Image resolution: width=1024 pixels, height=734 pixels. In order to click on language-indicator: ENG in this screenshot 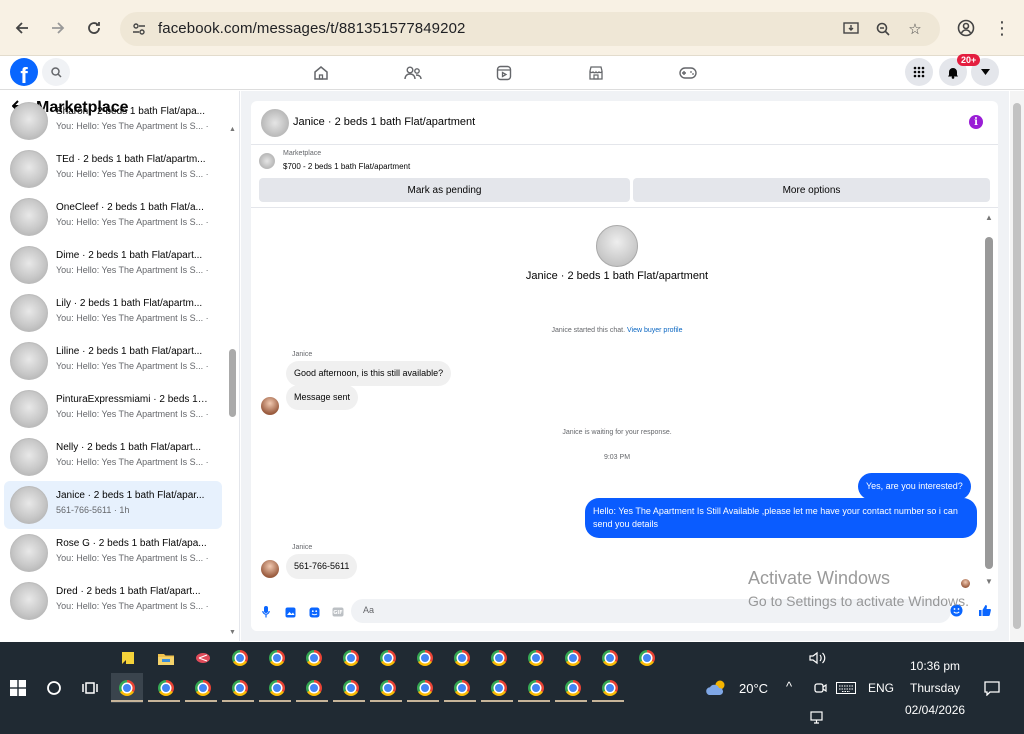, I will do `click(881, 688)`.